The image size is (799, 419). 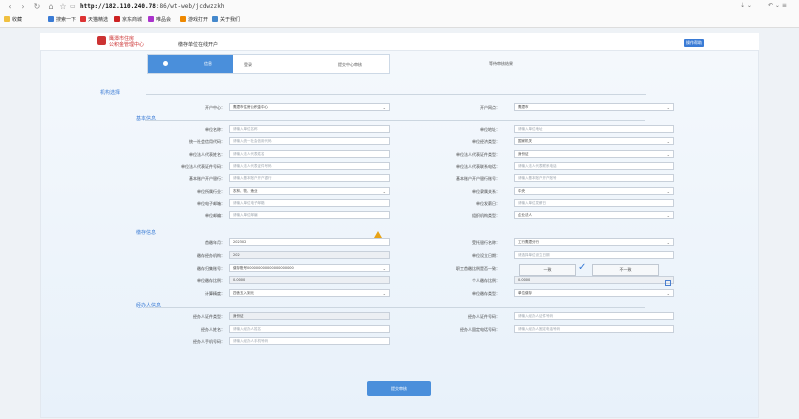 I want to click on input-field: 请输入单位邮编, so click(x=309, y=215).